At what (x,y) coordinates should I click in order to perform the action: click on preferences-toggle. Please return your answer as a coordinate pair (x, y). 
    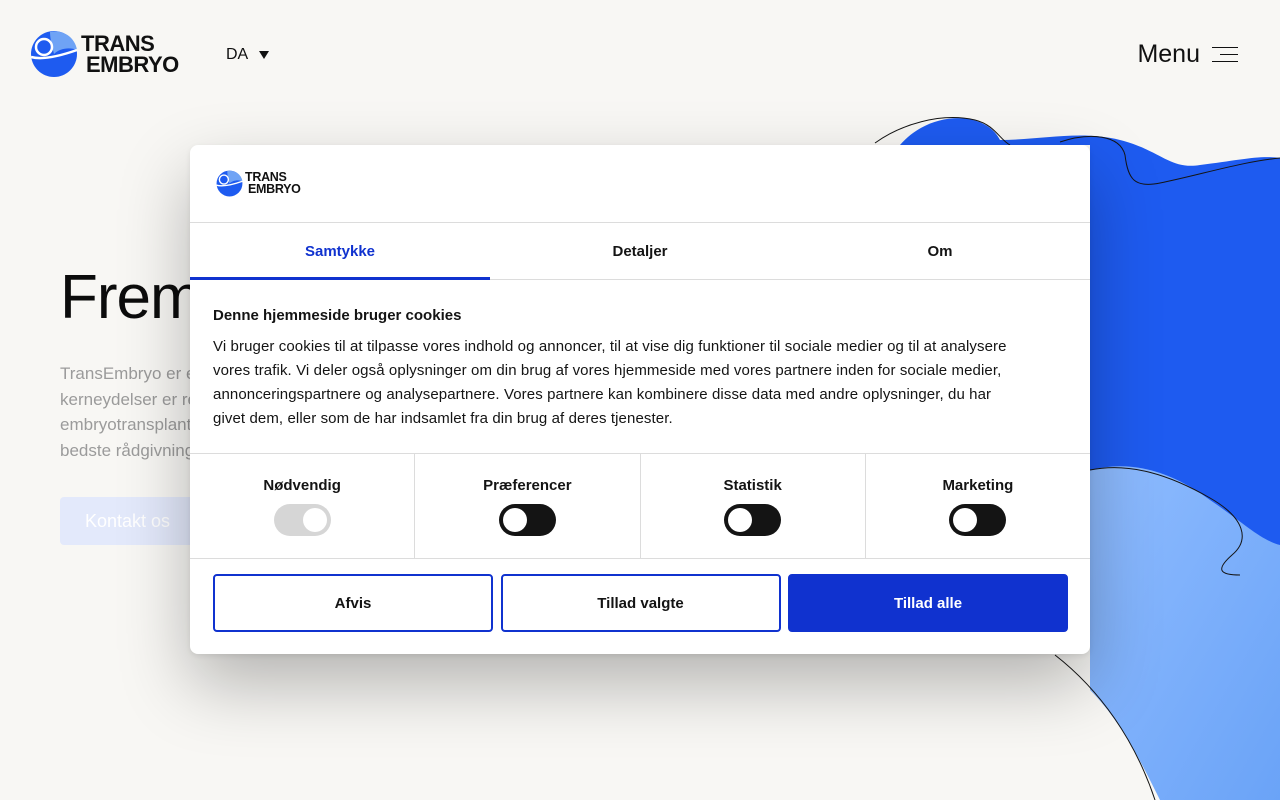
    Looking at the image, I should click on (527, 520).